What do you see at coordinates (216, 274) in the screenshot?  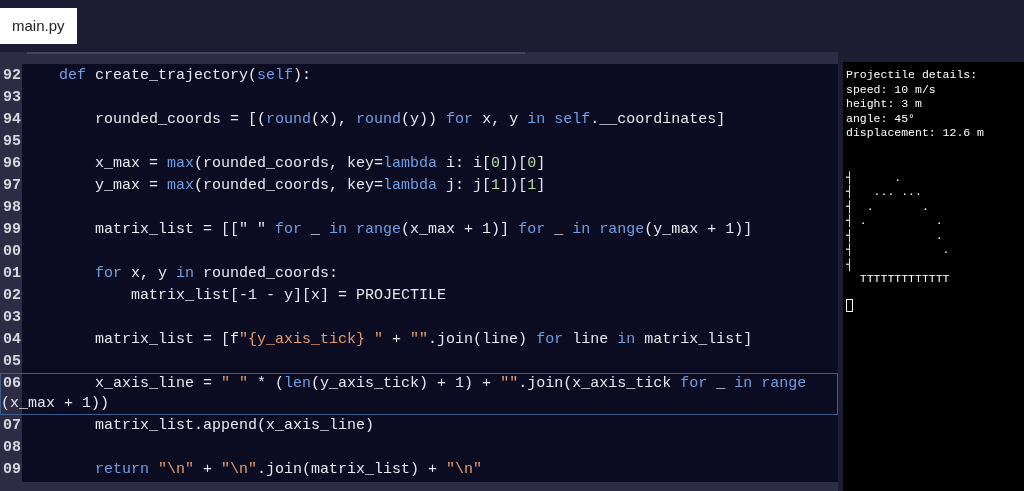 I see `code-line: for x, y in rounded_coords:` at bounding box center [216, 274].